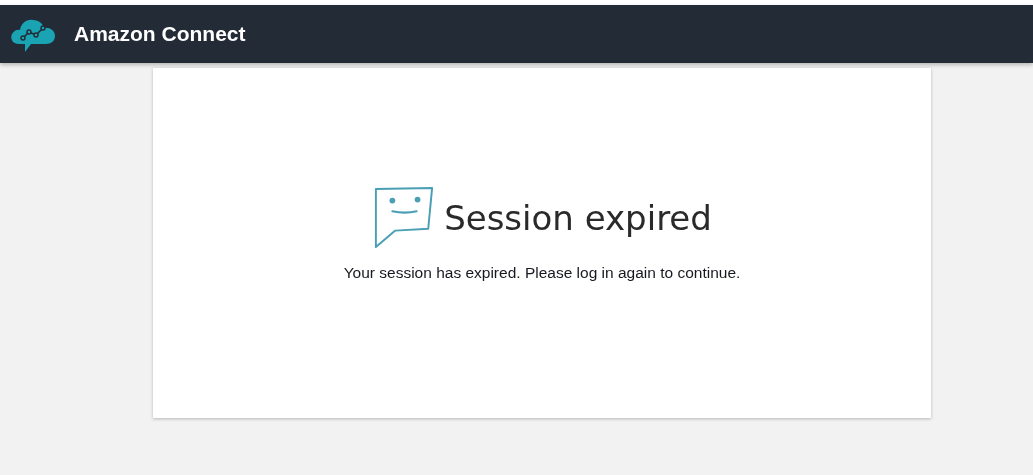 Image resolution: width=1033 pixels, height=475 pixels. What do you see at coordinates (542, 273) in the screenshot?
I see `message-text: Your session has expired. Please log in again to continue.` at bounding box center [542, 273].